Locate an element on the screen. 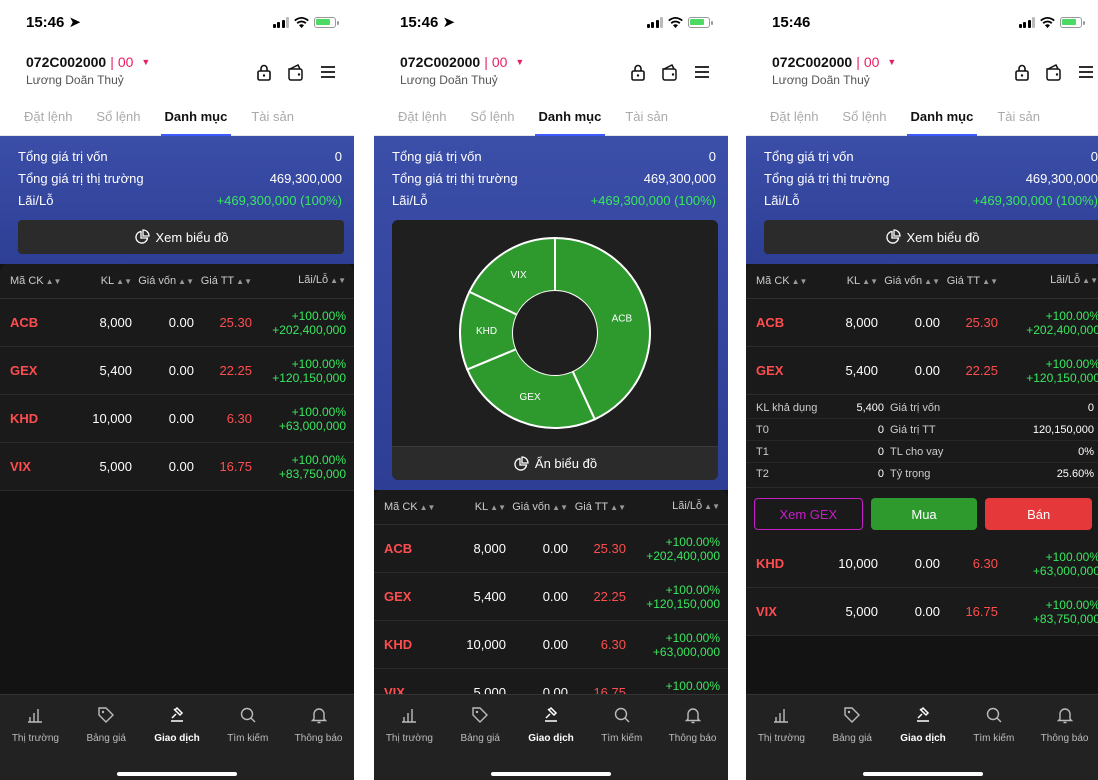 This screenshot has height=780, width=1098. market-price: 22.25 is located at coordinates (235, 370).